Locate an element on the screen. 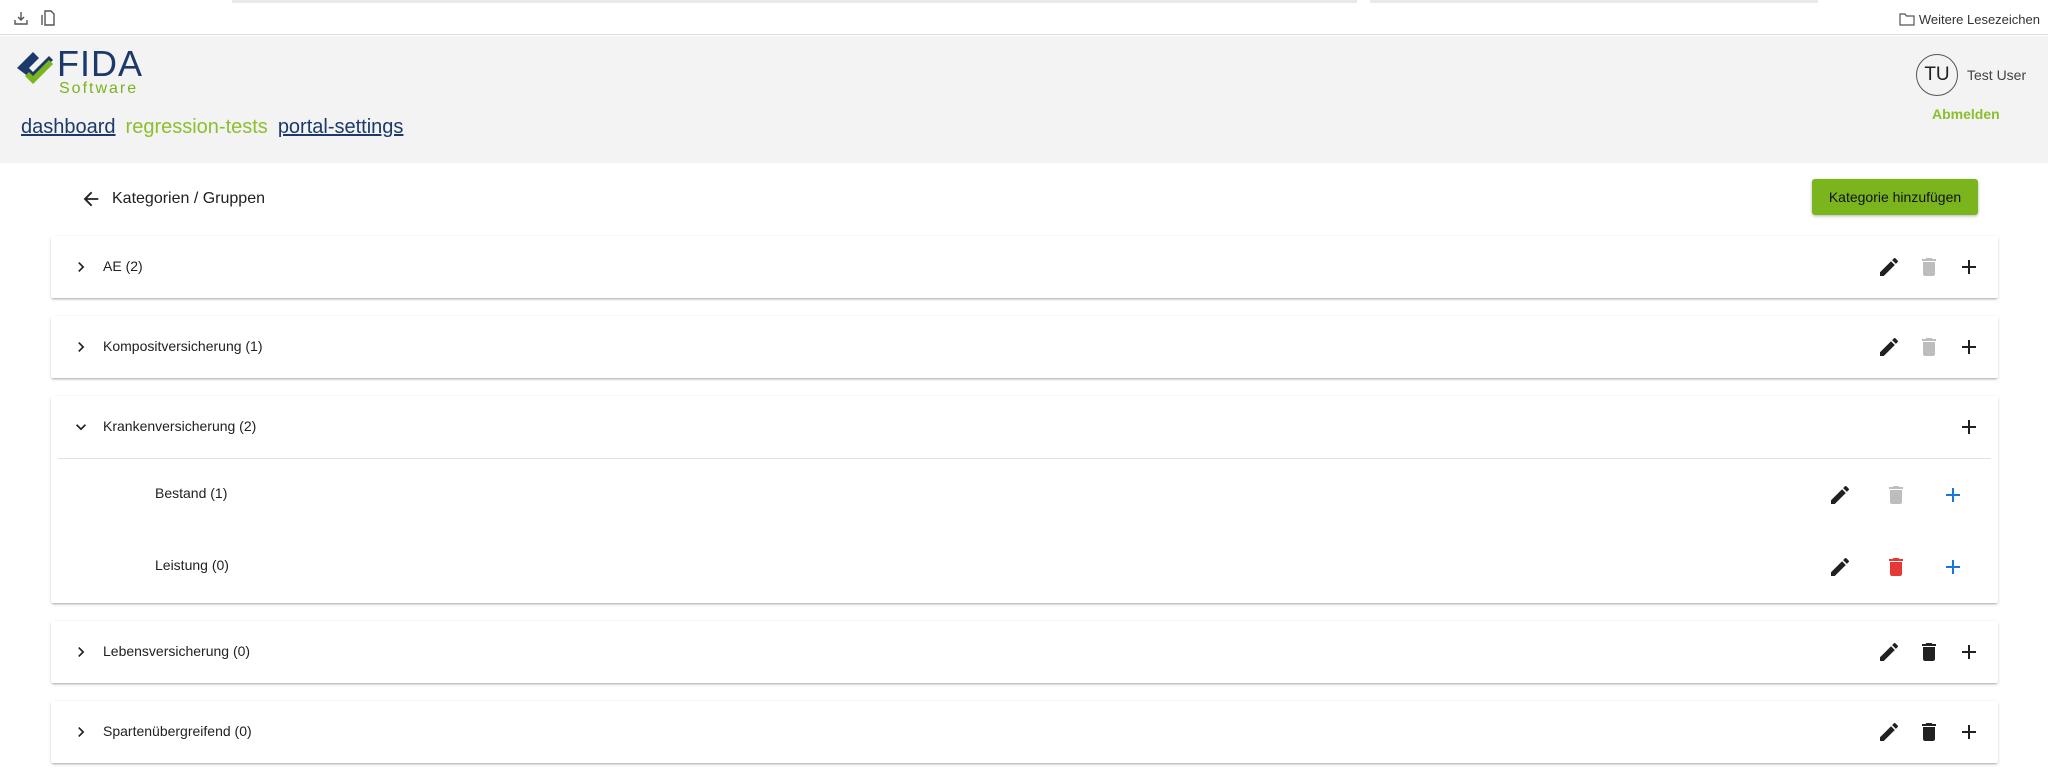 This screenshot has height=775, width=2048. fida-logo: FIDA Software is located at coordinates (80, 70).